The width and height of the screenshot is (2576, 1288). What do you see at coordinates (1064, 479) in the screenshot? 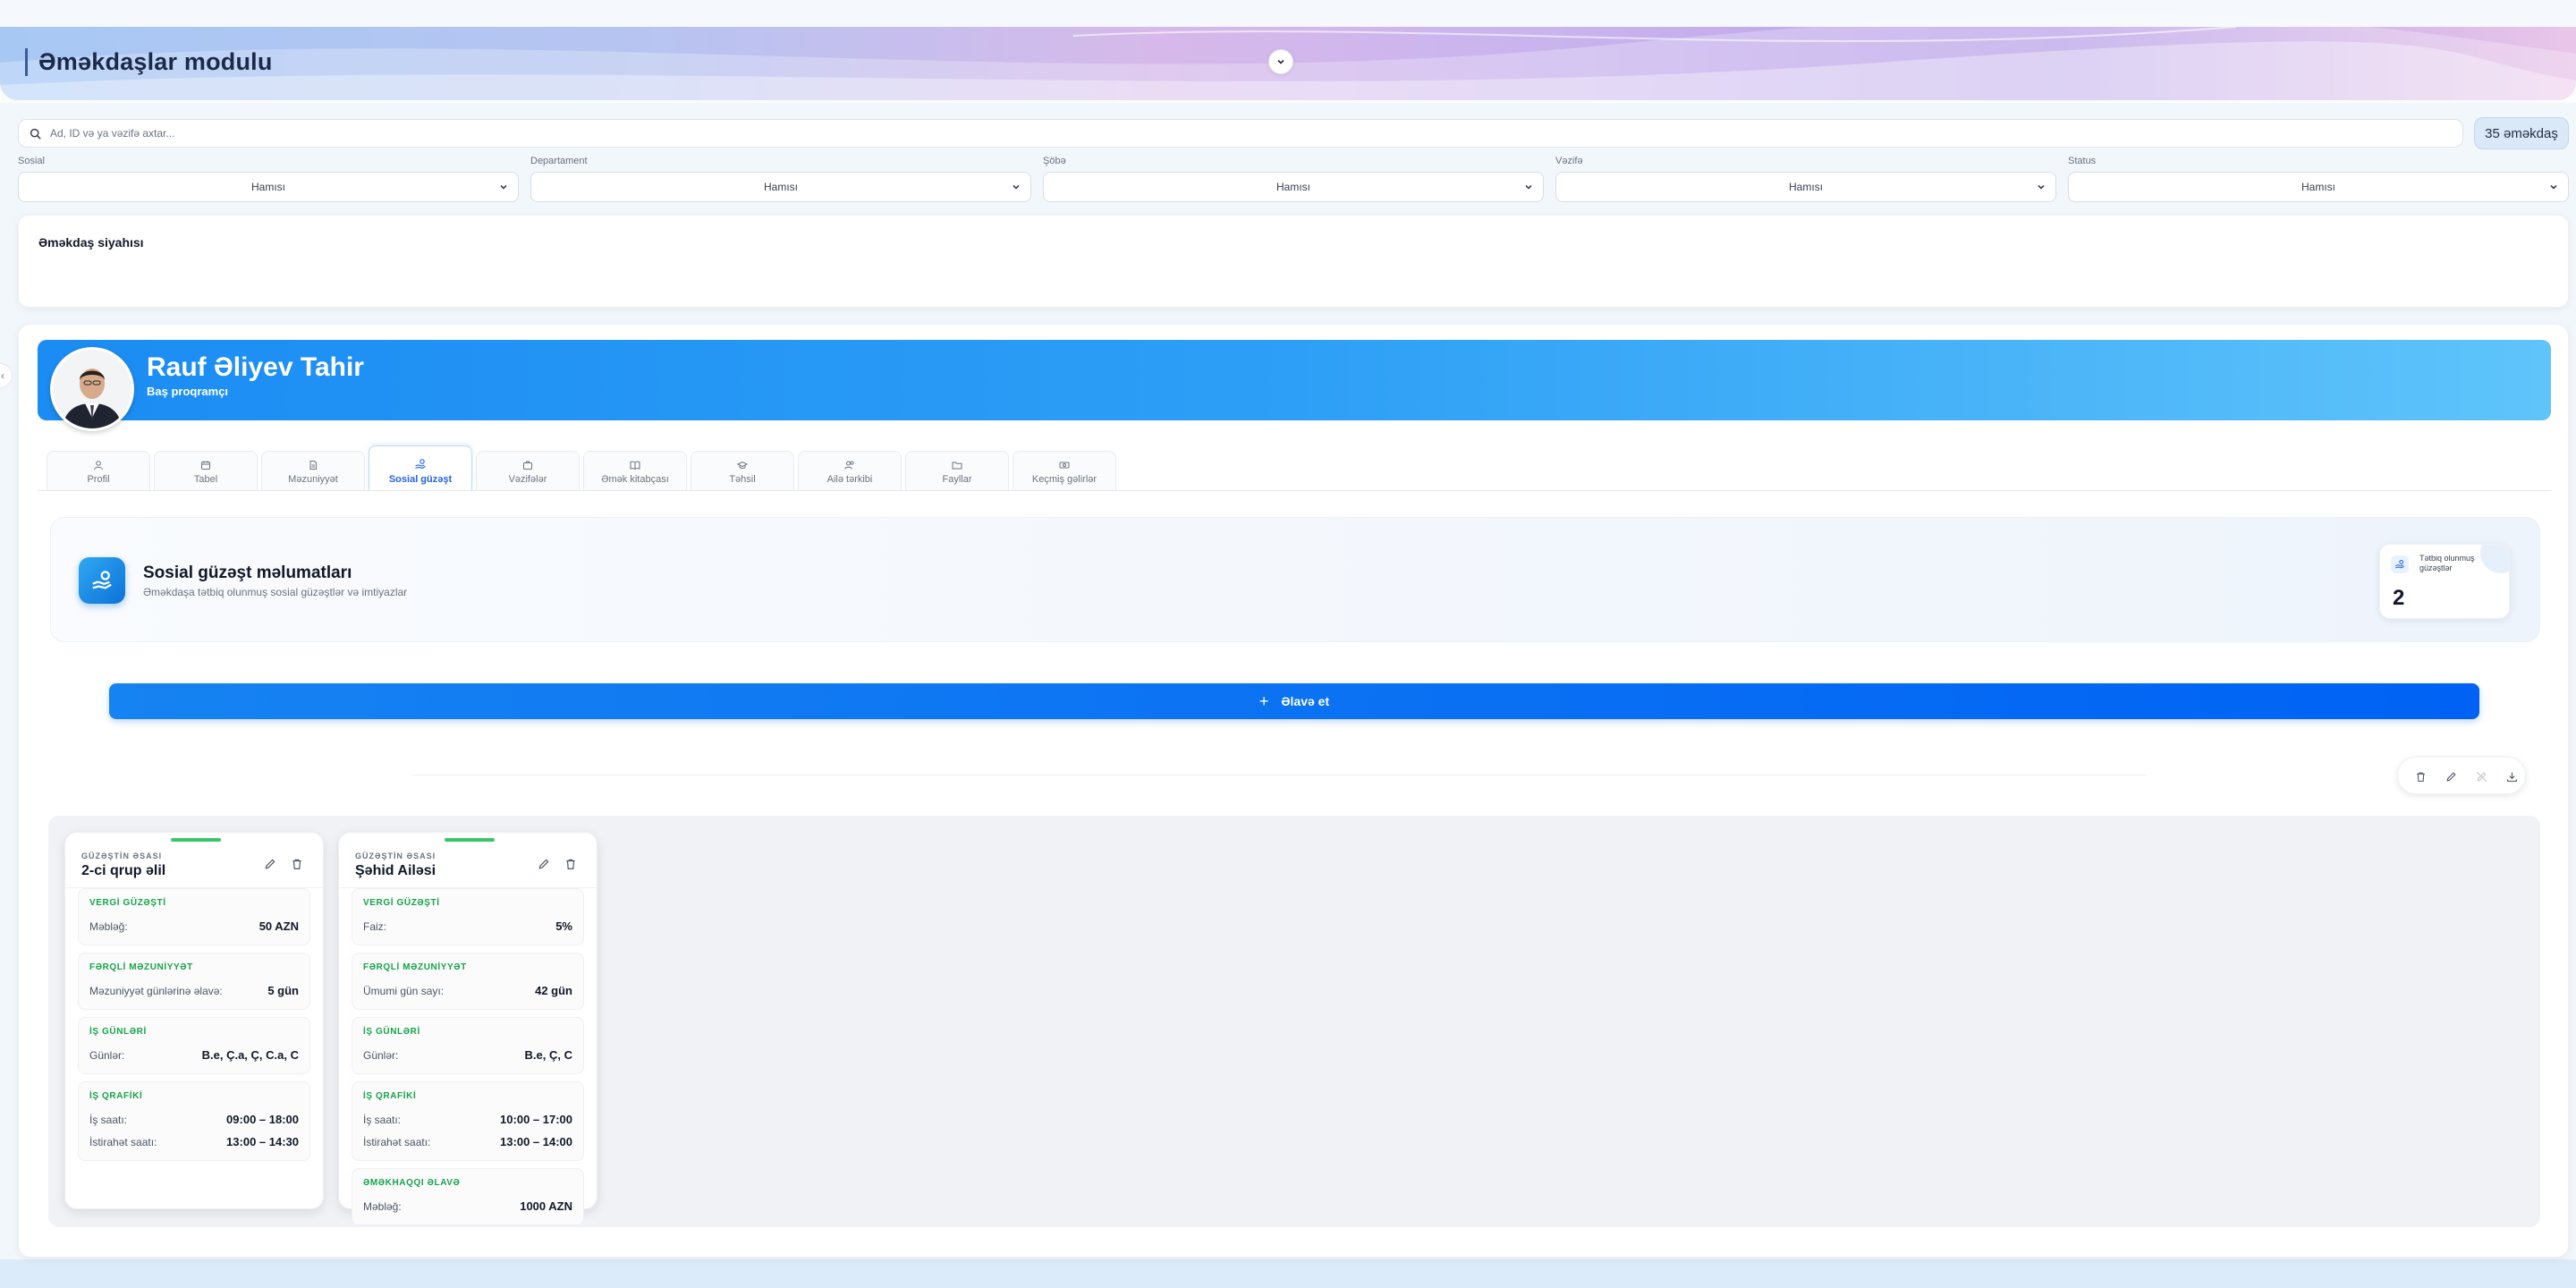
I see `tab-label: Keçmiş gəlirlər` at bounding box center [1064, 479].